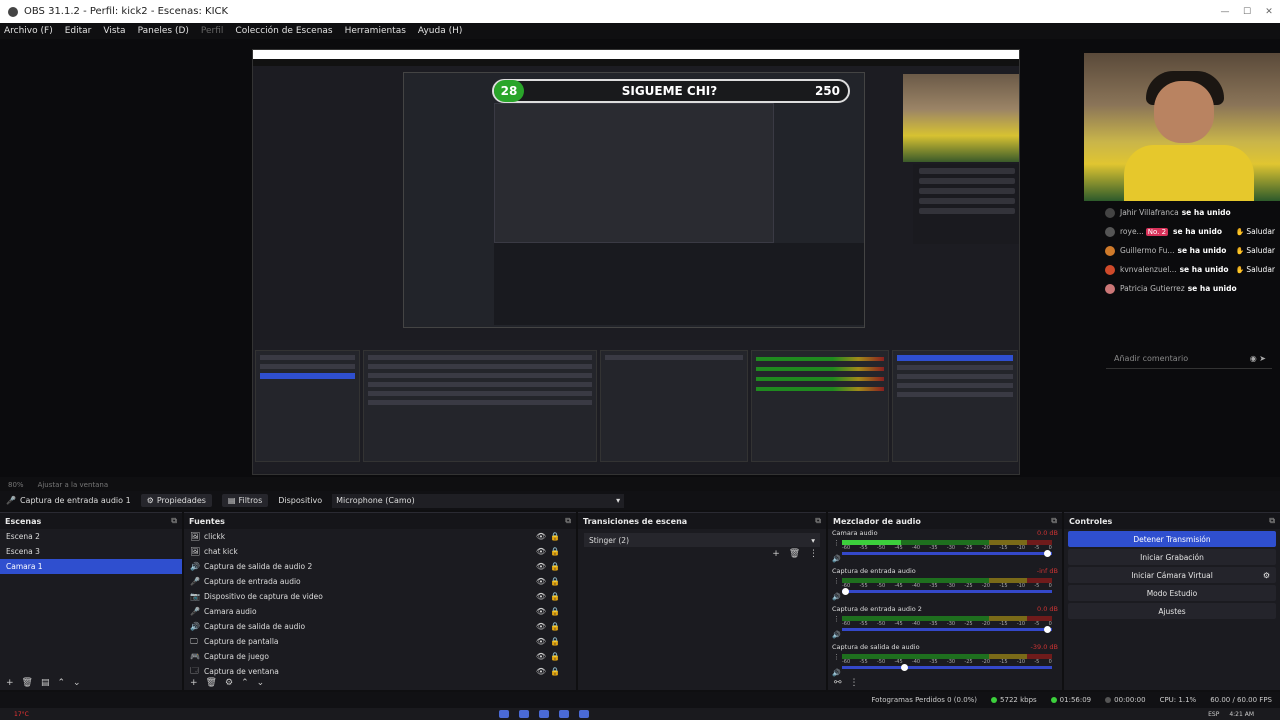 Image resolution: width=1280 pixels, height=720 pixels. Describe the element at coordinates (1172, 539) in the screenshot. I see `stop-stream-button: Detener Transmisión` at that location.